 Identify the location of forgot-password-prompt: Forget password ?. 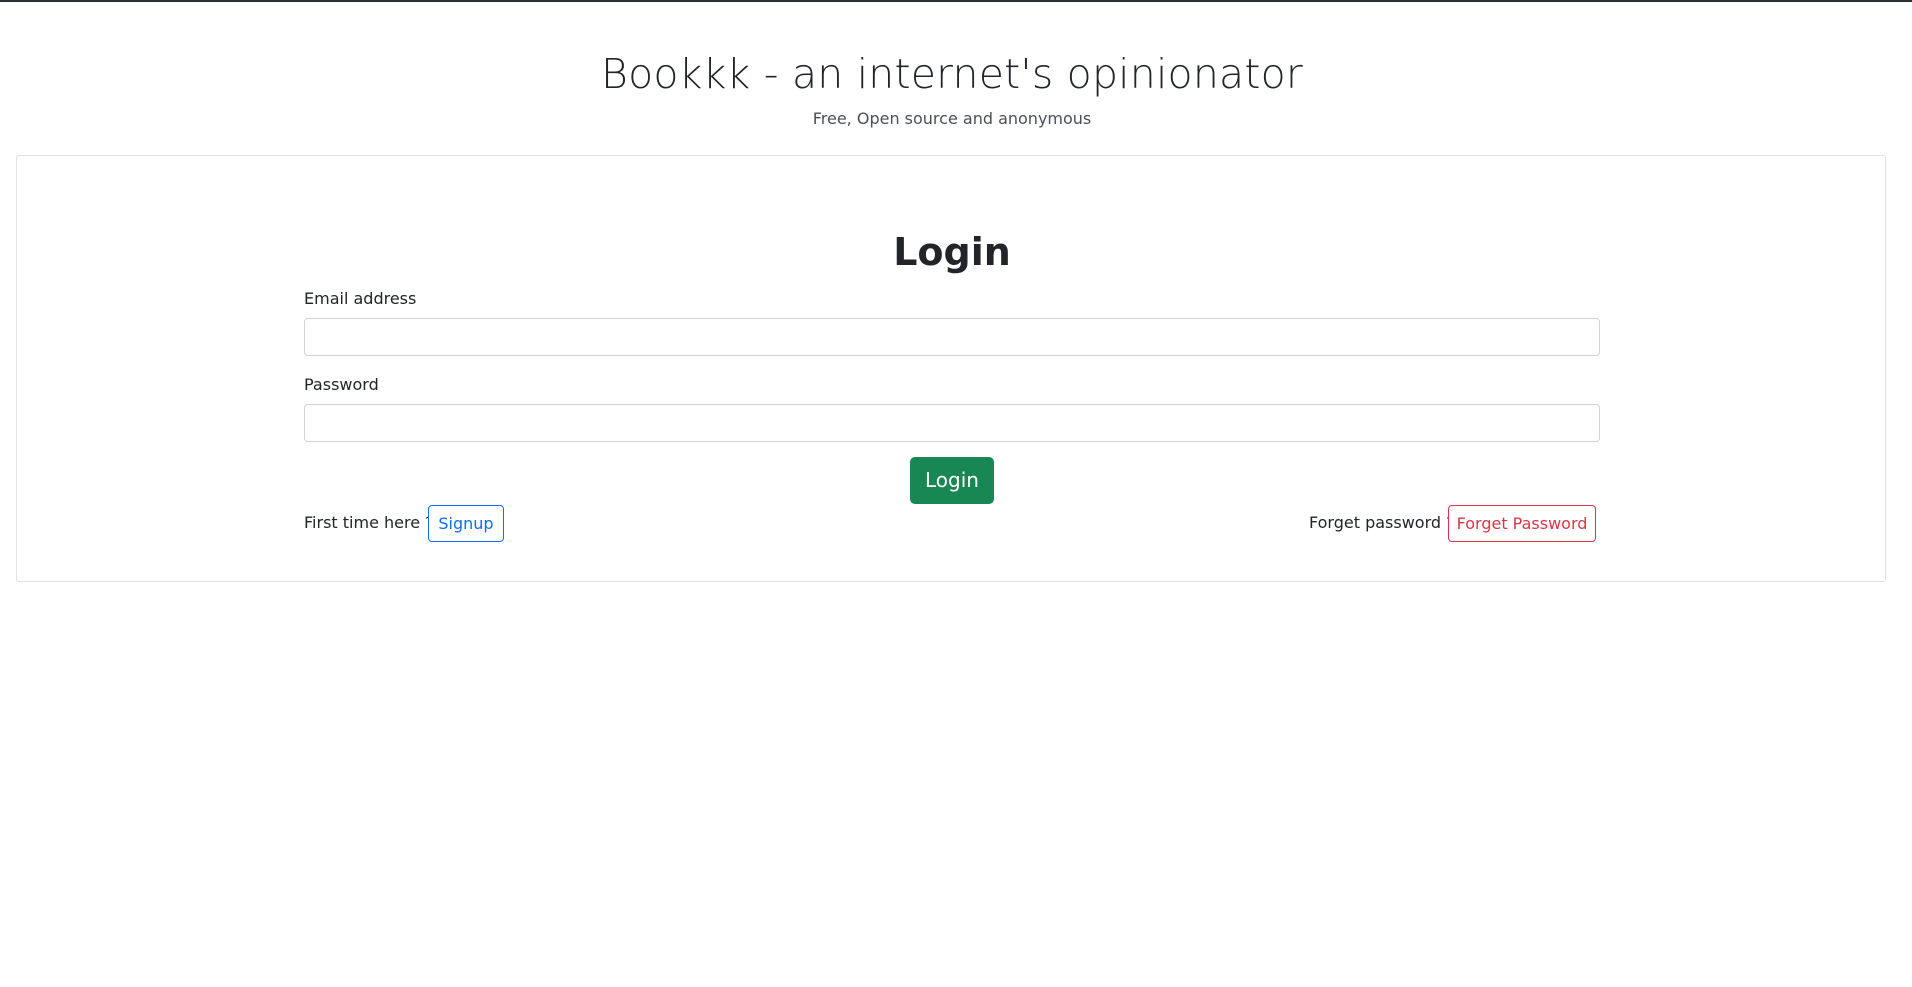
(1382, 522).